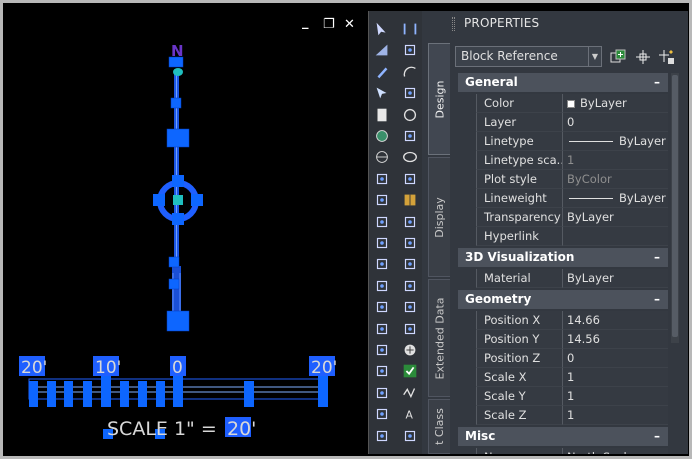 The height and width of the screenshot is (459, 692). I want to click on property-row: Layer 0, so click(563, 122).